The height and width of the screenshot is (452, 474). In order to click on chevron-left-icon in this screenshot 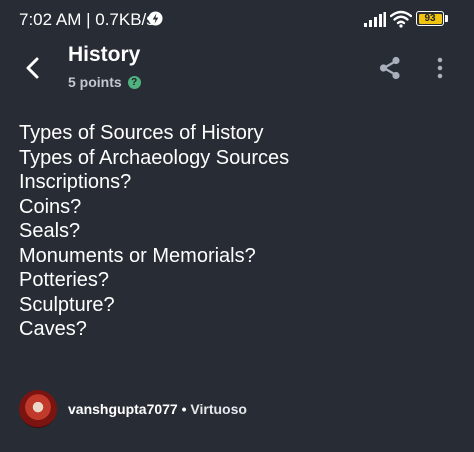, I will do `click(32, 68)`.